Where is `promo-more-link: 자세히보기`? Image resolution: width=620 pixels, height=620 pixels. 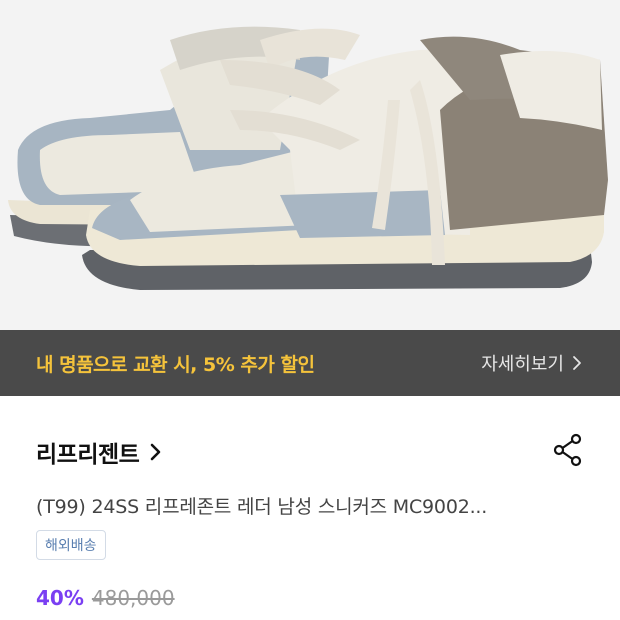
promo-more-link: 자세히보기 is located at coordinates (531, 363).